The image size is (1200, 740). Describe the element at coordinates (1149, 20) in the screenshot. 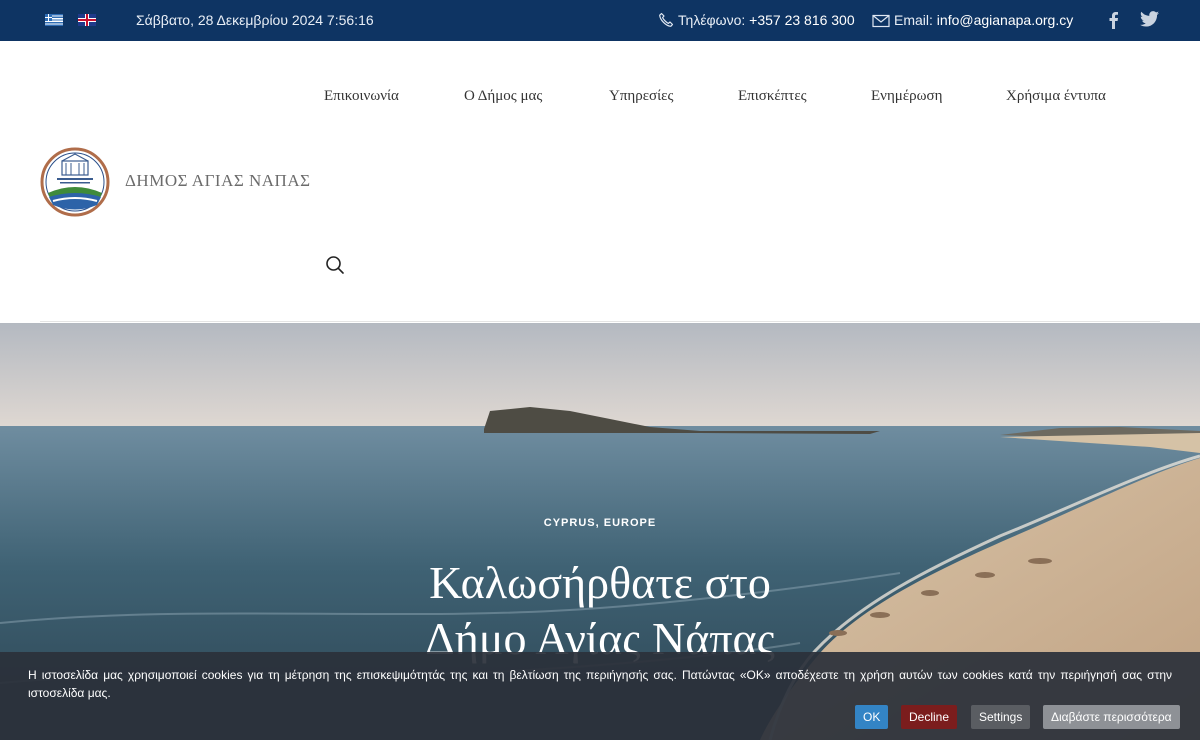

I see `twitter-icon` at that location.